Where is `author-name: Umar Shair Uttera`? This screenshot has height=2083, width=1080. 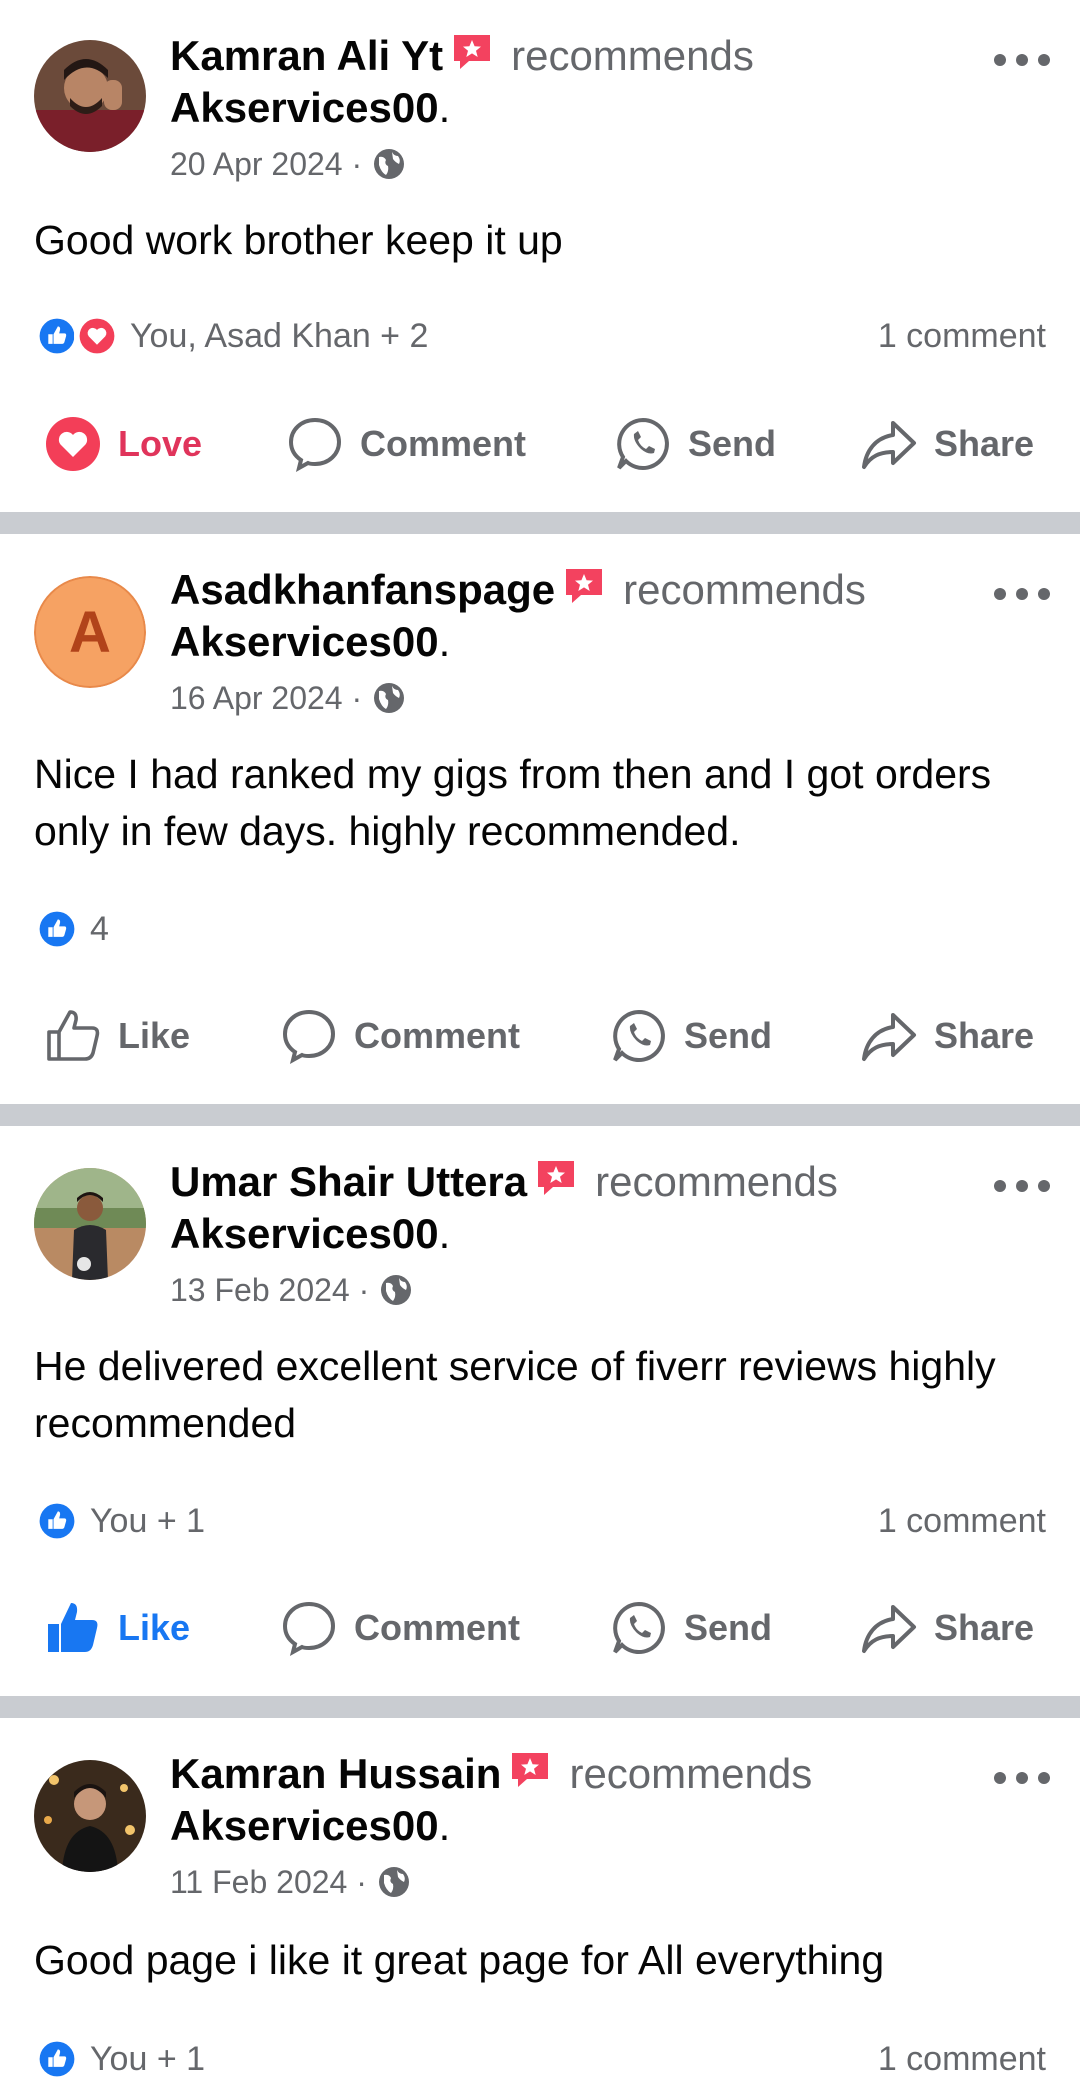 author-name: Umar Shair Uttera is located at coordinates (348, 1181).